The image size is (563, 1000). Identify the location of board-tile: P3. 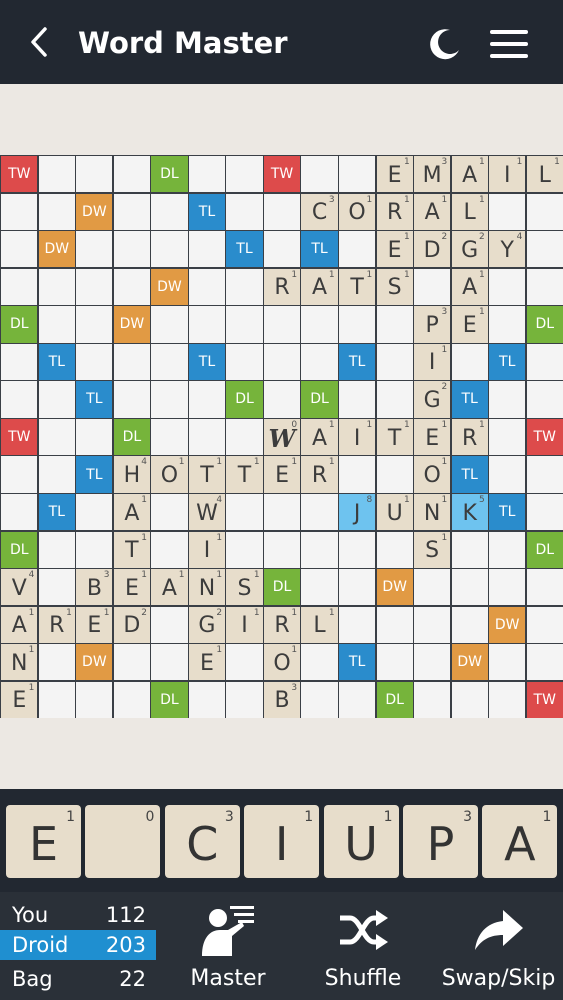
(432, 324).